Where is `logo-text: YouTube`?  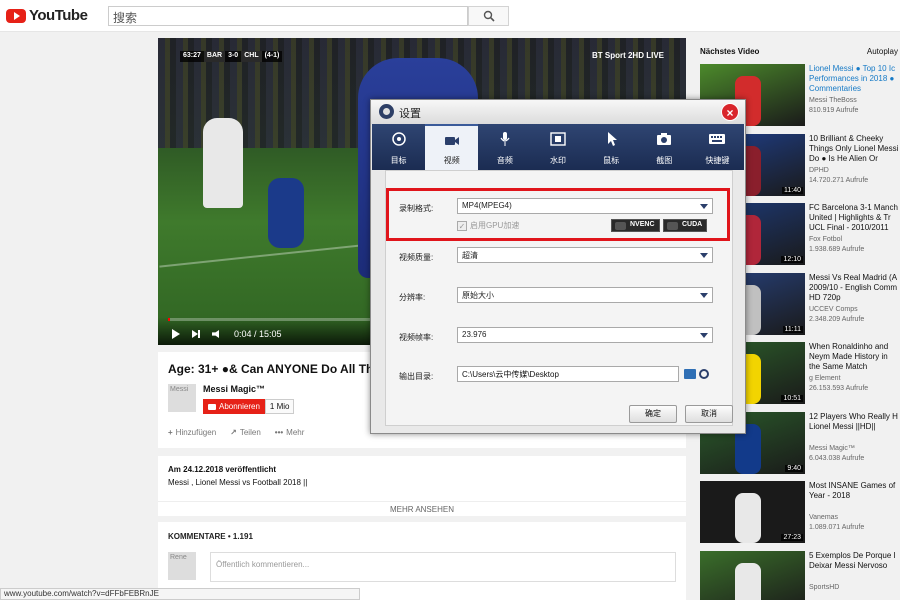 logo-text: YouTube is located at coordinates (58, 15).